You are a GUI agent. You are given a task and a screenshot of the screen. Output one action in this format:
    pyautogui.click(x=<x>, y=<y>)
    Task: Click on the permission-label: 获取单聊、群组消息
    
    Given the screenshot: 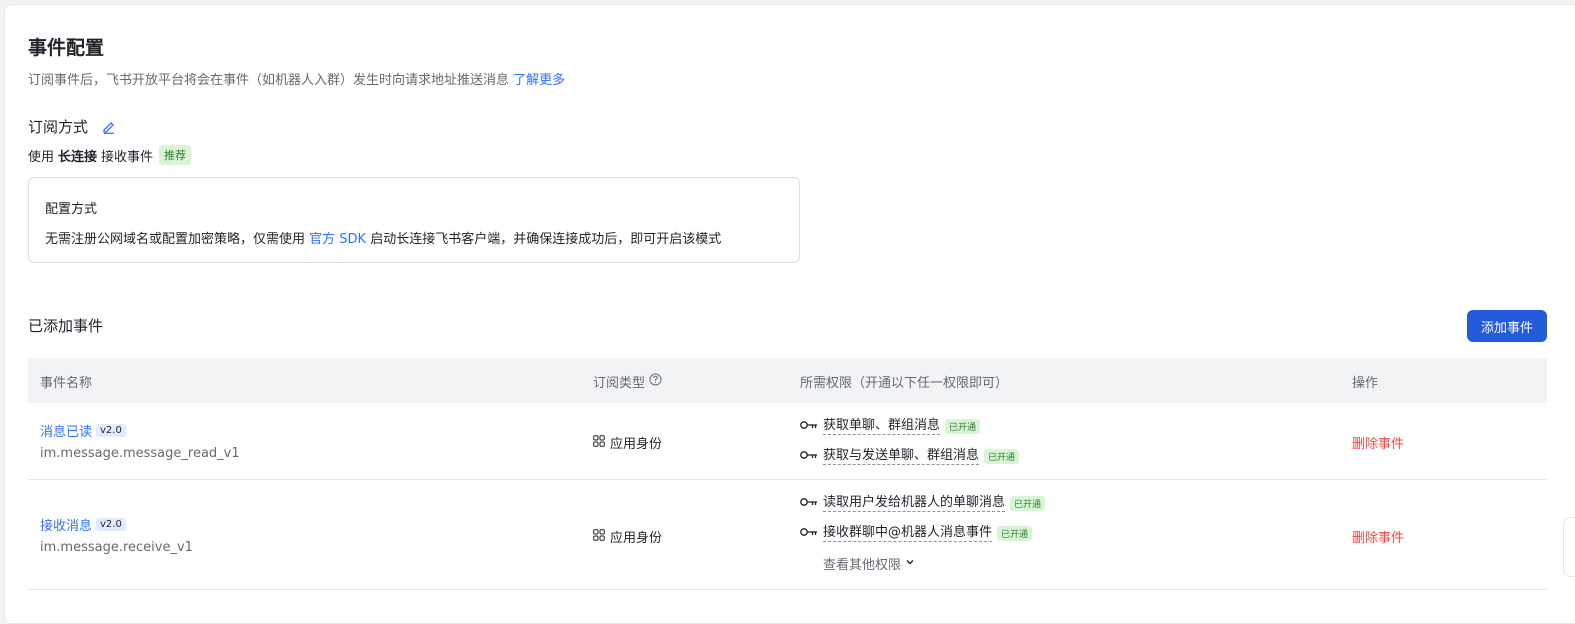 What is the action you would take?
    pyautogui.click(x=882, y=426)
    